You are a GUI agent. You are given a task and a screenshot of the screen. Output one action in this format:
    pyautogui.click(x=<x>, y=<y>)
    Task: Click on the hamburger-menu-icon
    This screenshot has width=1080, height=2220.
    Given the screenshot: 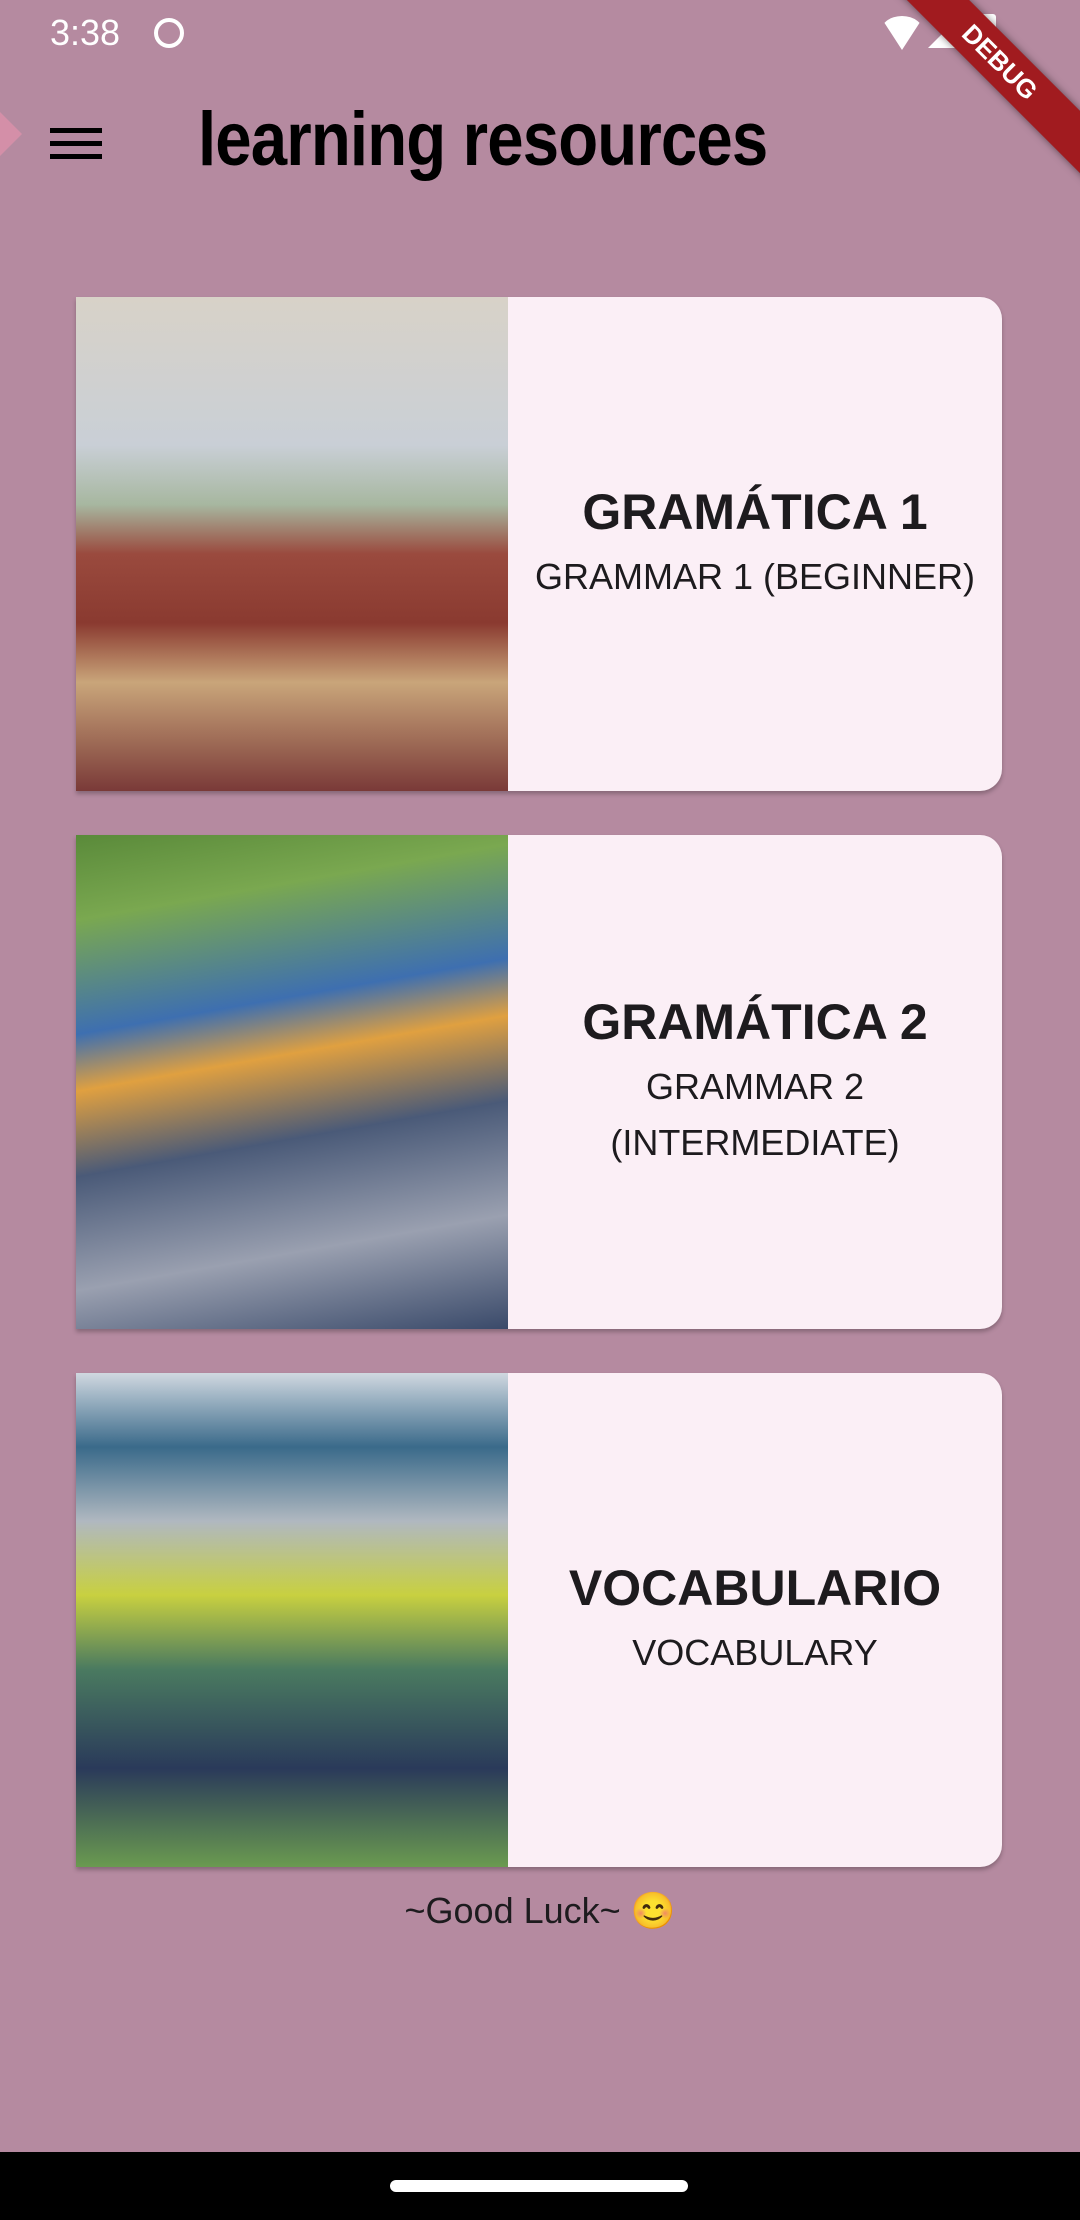 What is the action you would take?
    pyautogui.click(x=76, y=146)
    